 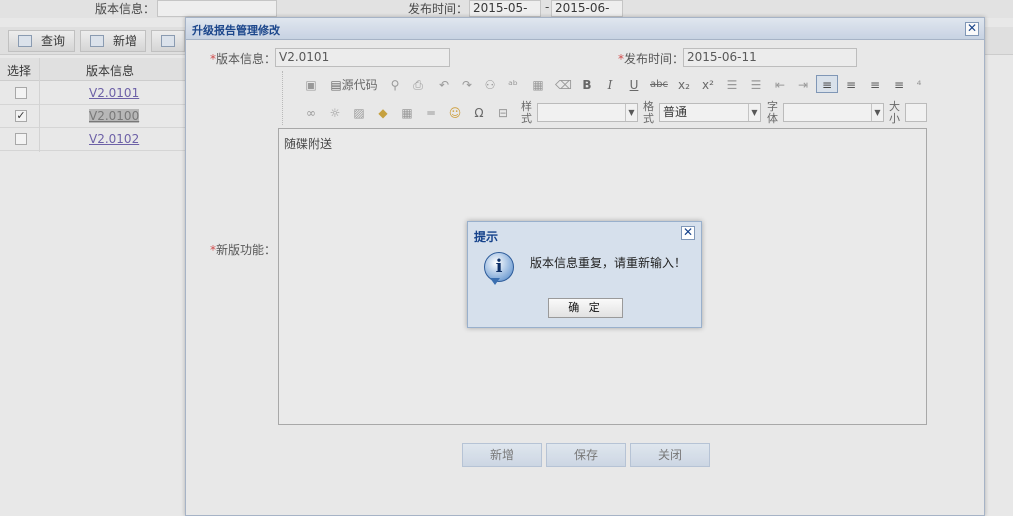 I want to click on info-icon-tail, so click(x=495, y=281).